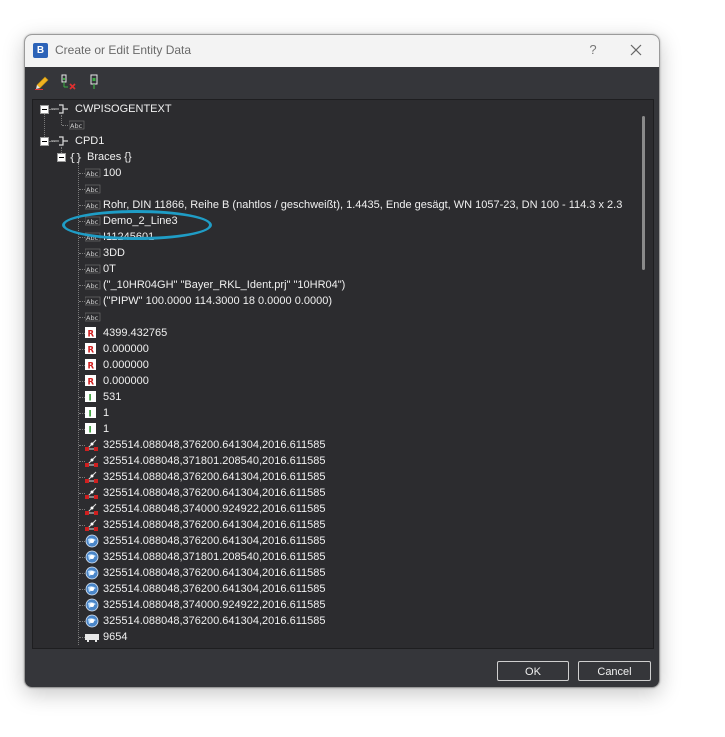 This screenshot has height=737, width=725. Describe the element at coordinates (342, 51) in the screenshot. I see `title-bar: B Create or Edit Entity Data ?` at that location.